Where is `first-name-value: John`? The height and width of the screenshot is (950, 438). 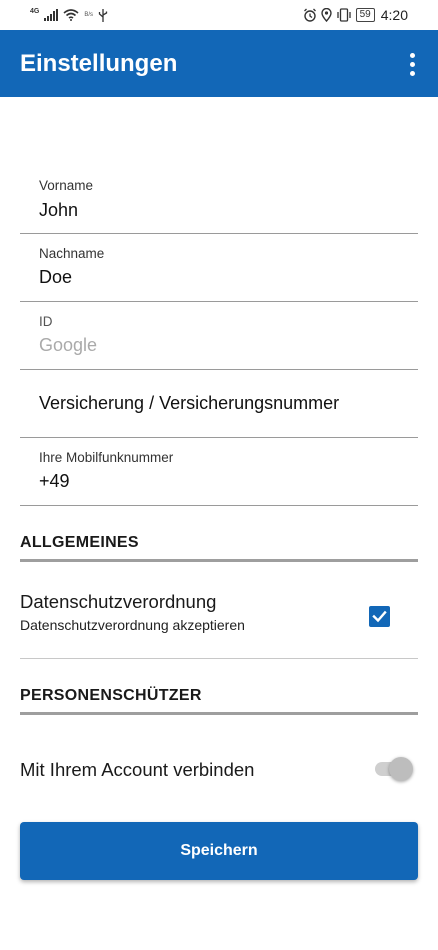 first-name-value: John is located at coordinates (59, 210).